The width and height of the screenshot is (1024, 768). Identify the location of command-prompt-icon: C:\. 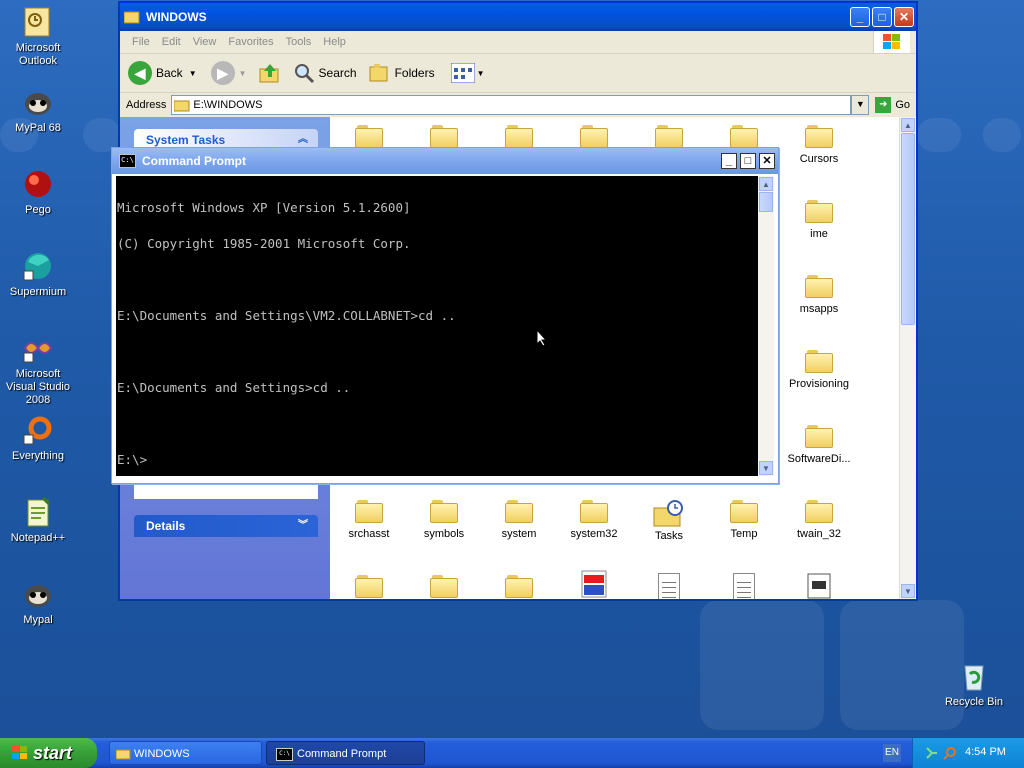
(284, 754).